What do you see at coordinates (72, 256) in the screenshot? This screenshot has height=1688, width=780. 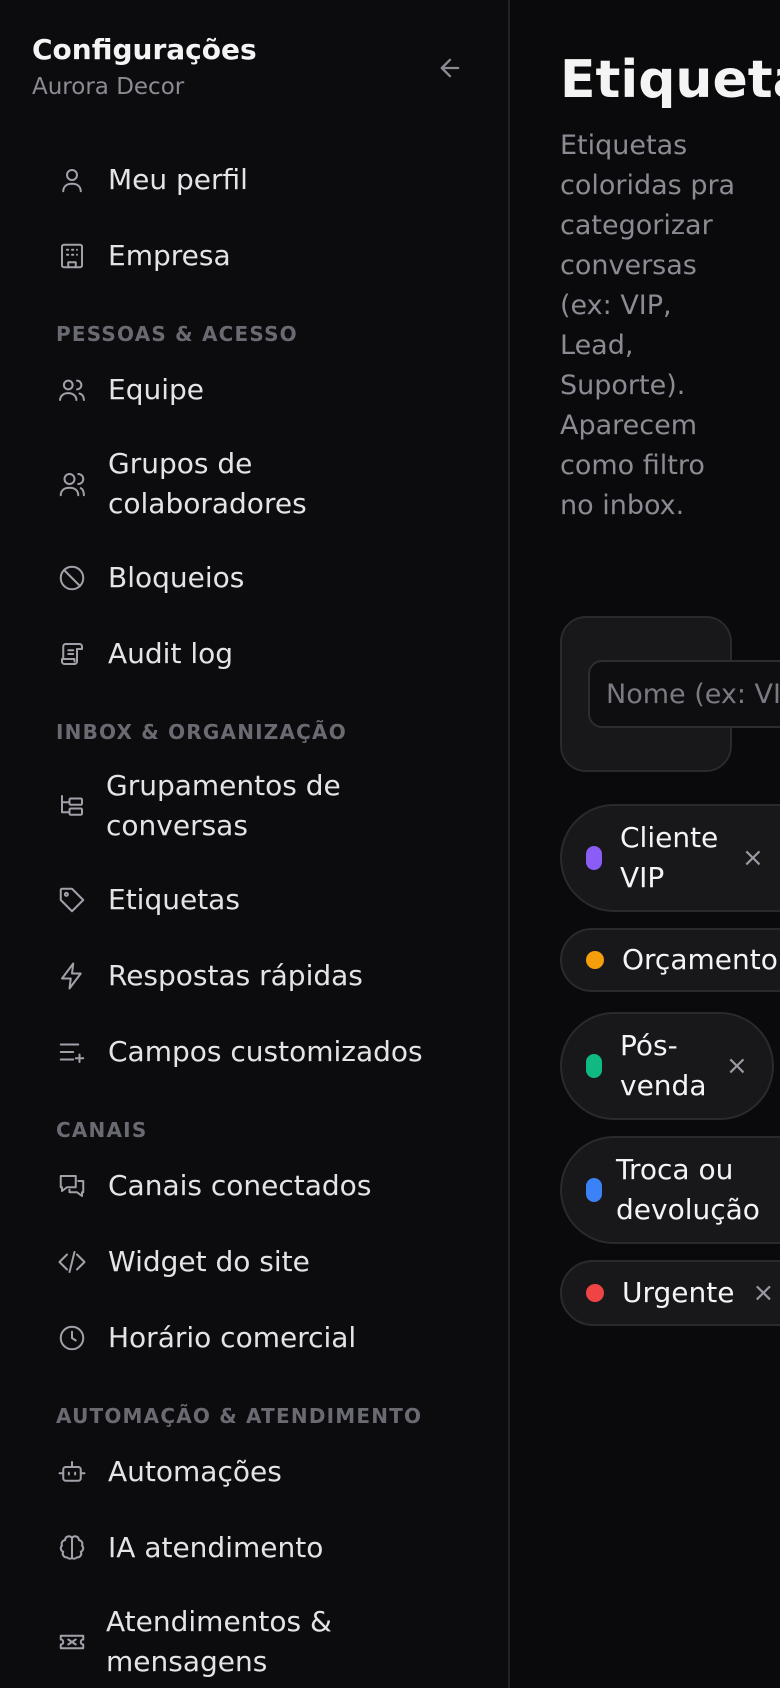 I see `building-icon` at bounding box center [72, 256].